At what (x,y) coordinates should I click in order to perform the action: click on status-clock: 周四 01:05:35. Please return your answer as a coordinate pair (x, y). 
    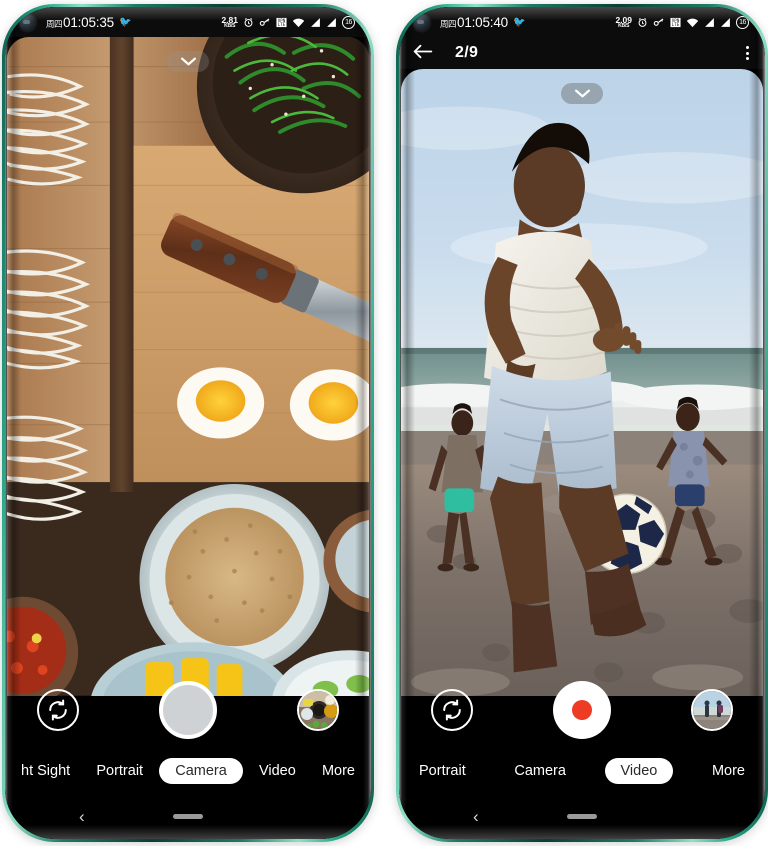
    Looking at the image, I should click on (80, 22).